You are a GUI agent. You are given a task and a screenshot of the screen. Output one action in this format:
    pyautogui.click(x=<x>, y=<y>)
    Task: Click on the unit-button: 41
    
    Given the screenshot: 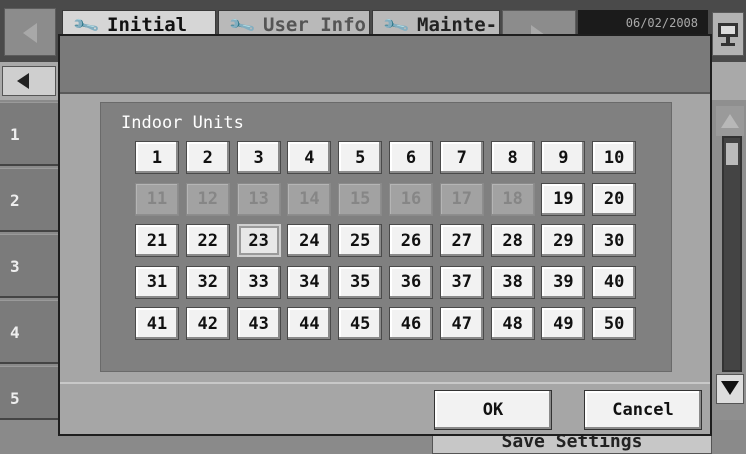 What is the action you would take?
    pyautogui.click(x=157, y=323)
    